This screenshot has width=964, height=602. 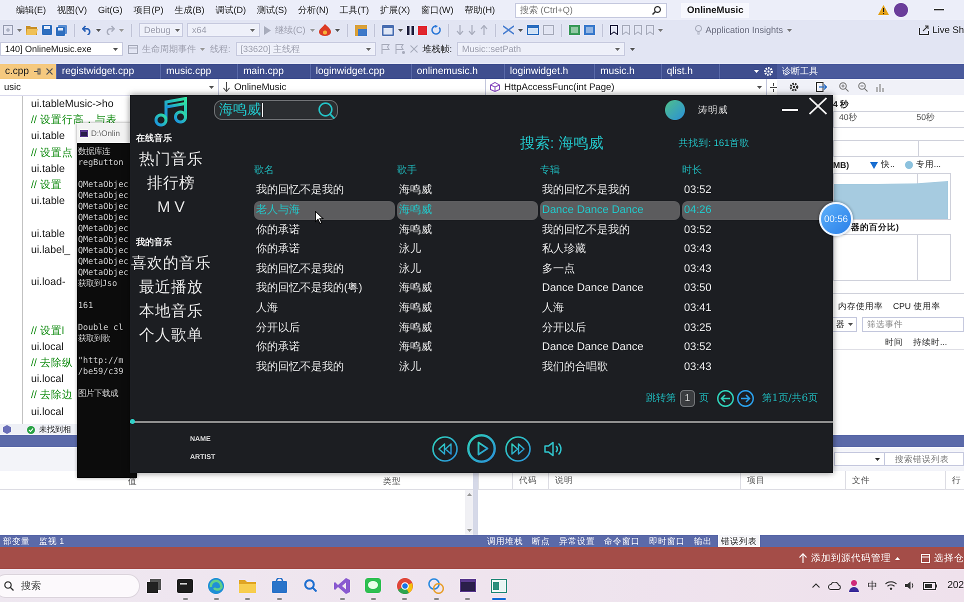 I want to click on speaker-icon, so click(x=910, y=585).